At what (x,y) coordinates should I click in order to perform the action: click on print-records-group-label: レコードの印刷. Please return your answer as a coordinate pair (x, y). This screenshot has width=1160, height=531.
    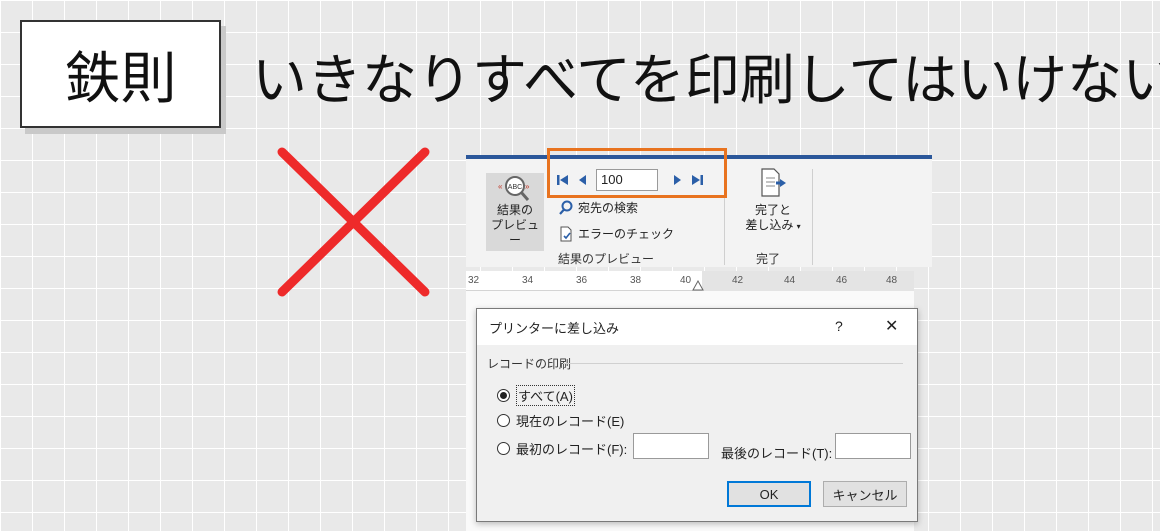
    Looking at the image, I should click on (529, 364).